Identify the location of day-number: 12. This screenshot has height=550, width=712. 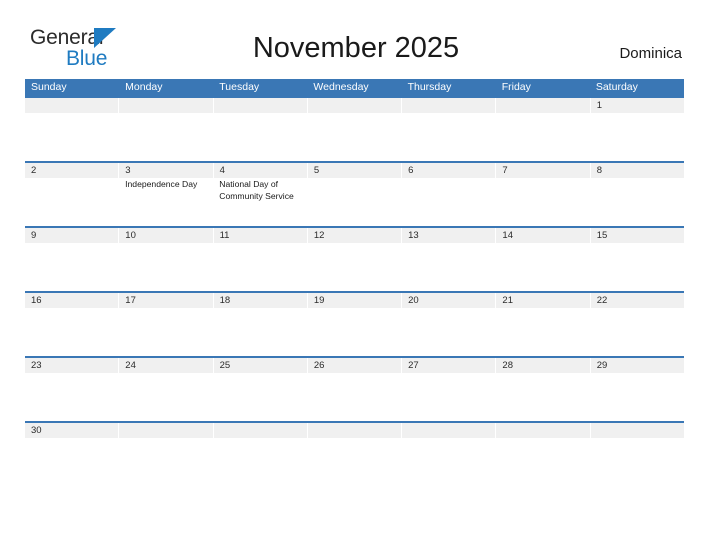
(354, 235).